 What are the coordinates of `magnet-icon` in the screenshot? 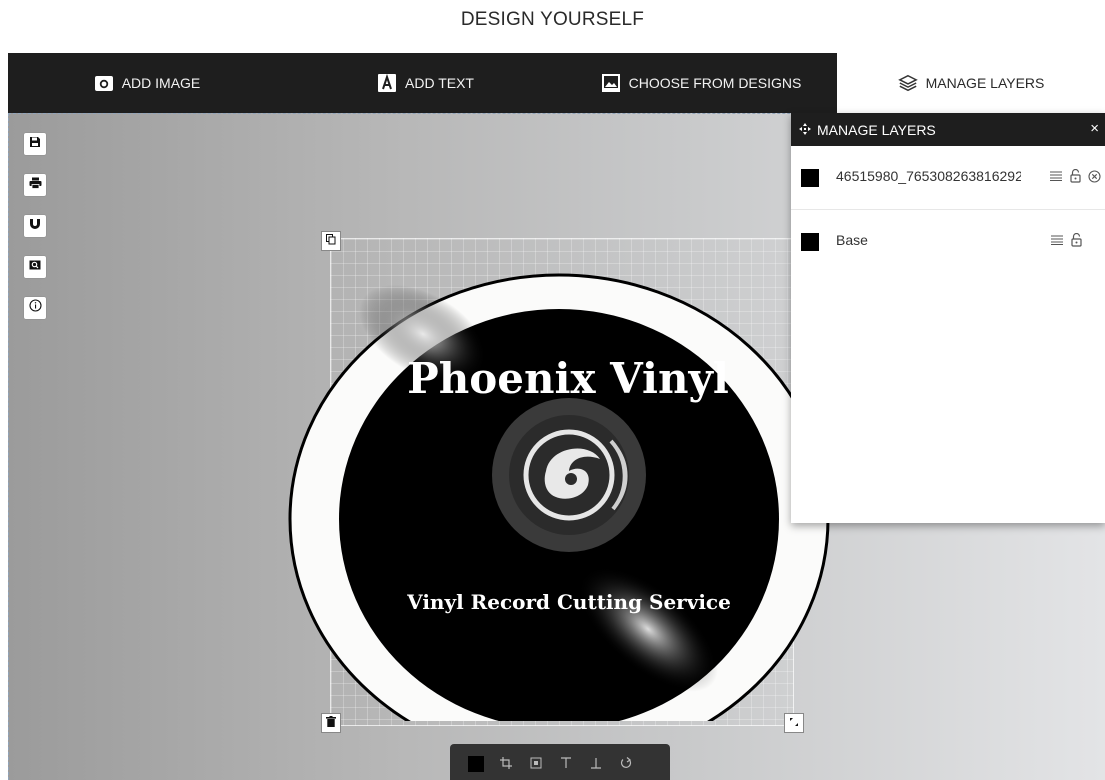 It's located at (35, 226).